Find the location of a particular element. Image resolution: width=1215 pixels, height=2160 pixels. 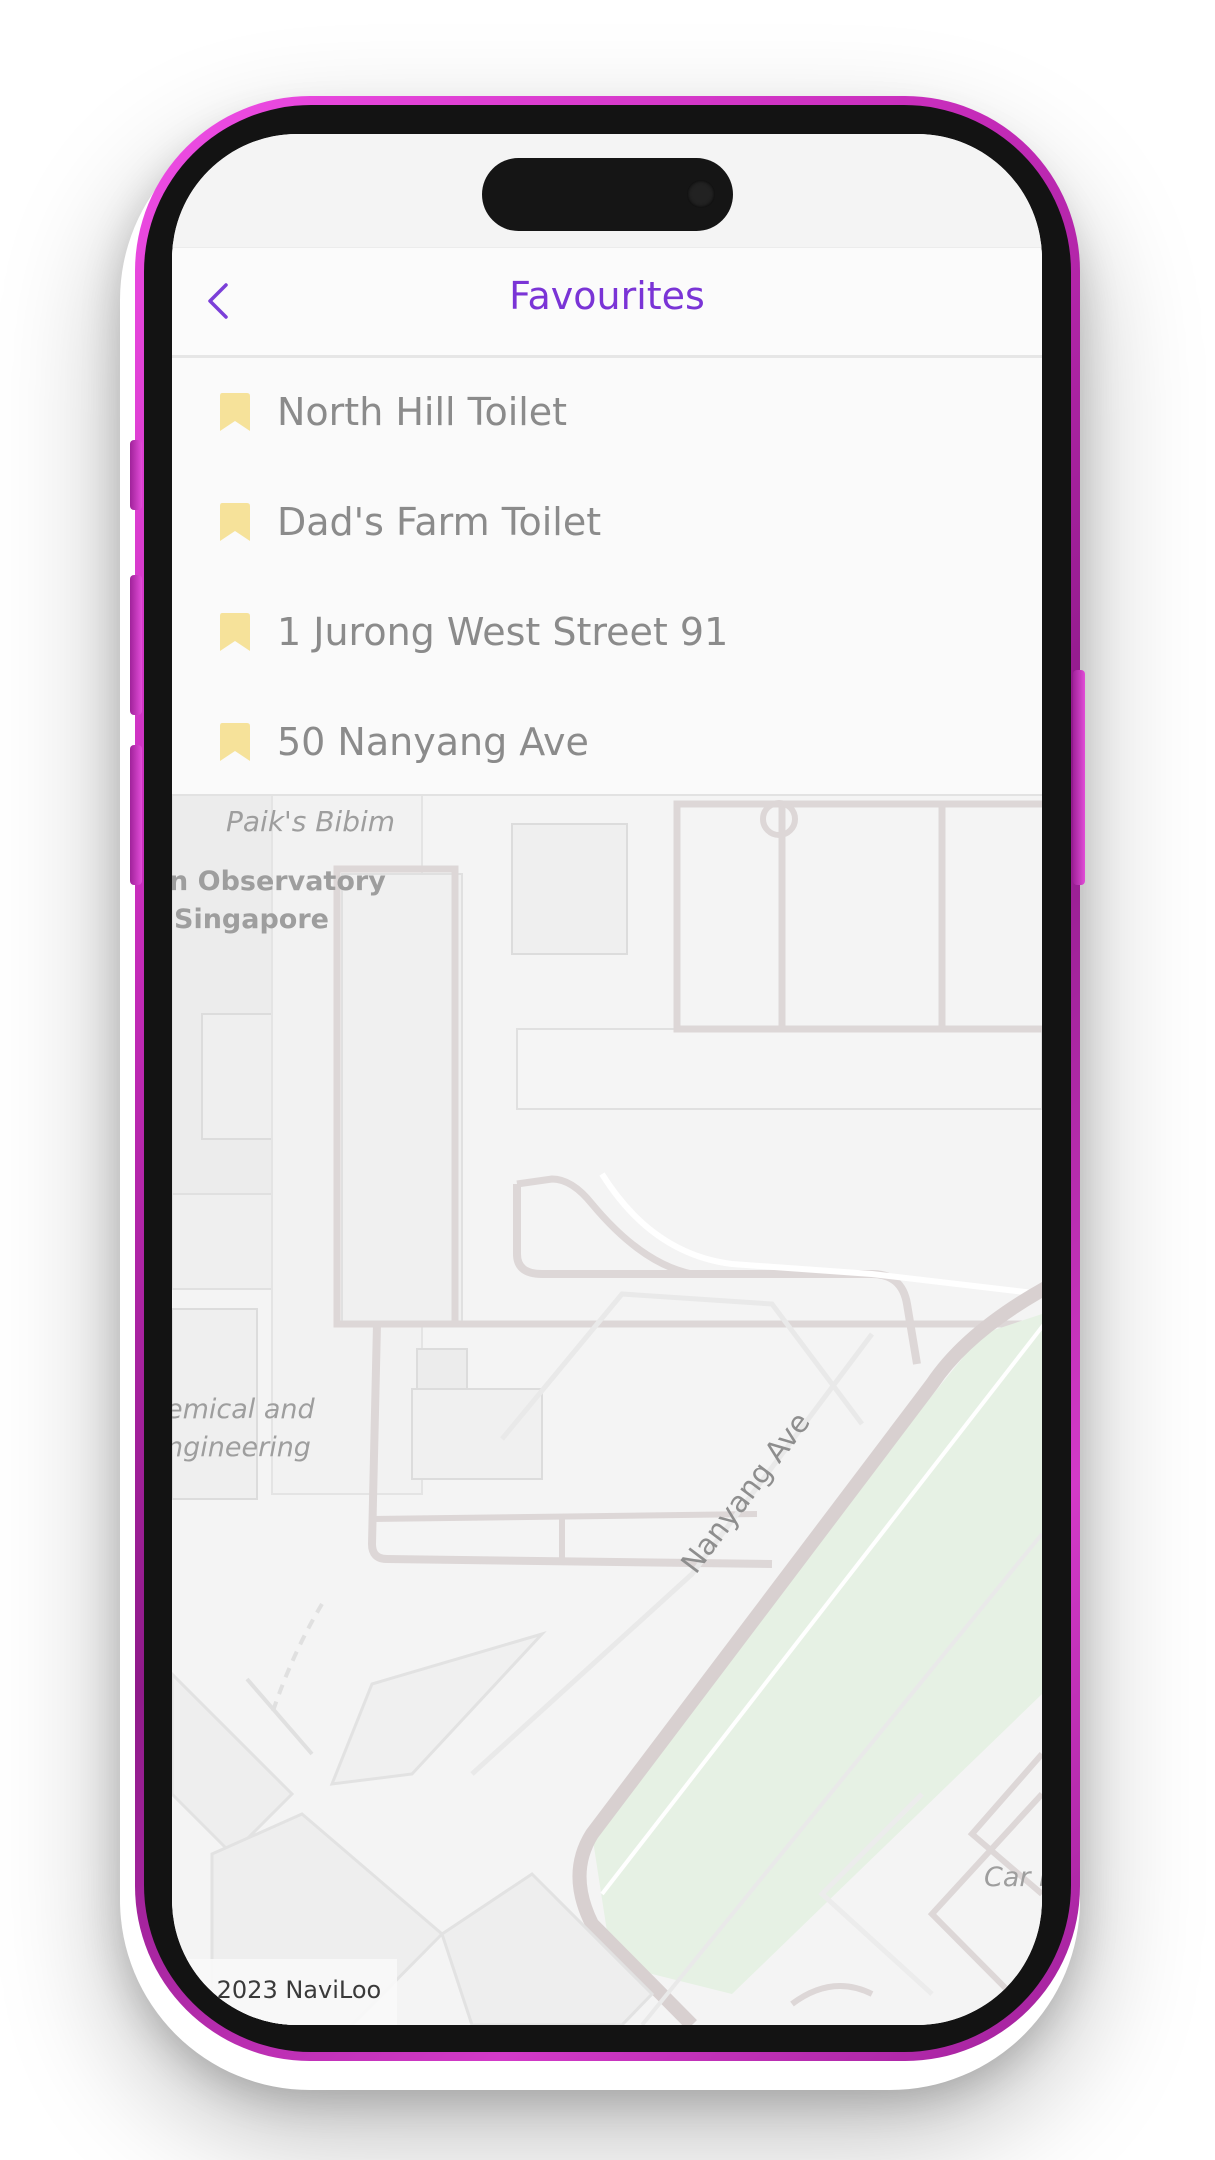

favourite-item: 1 Jurong West Street 91 is located at coordinates (607, 632).